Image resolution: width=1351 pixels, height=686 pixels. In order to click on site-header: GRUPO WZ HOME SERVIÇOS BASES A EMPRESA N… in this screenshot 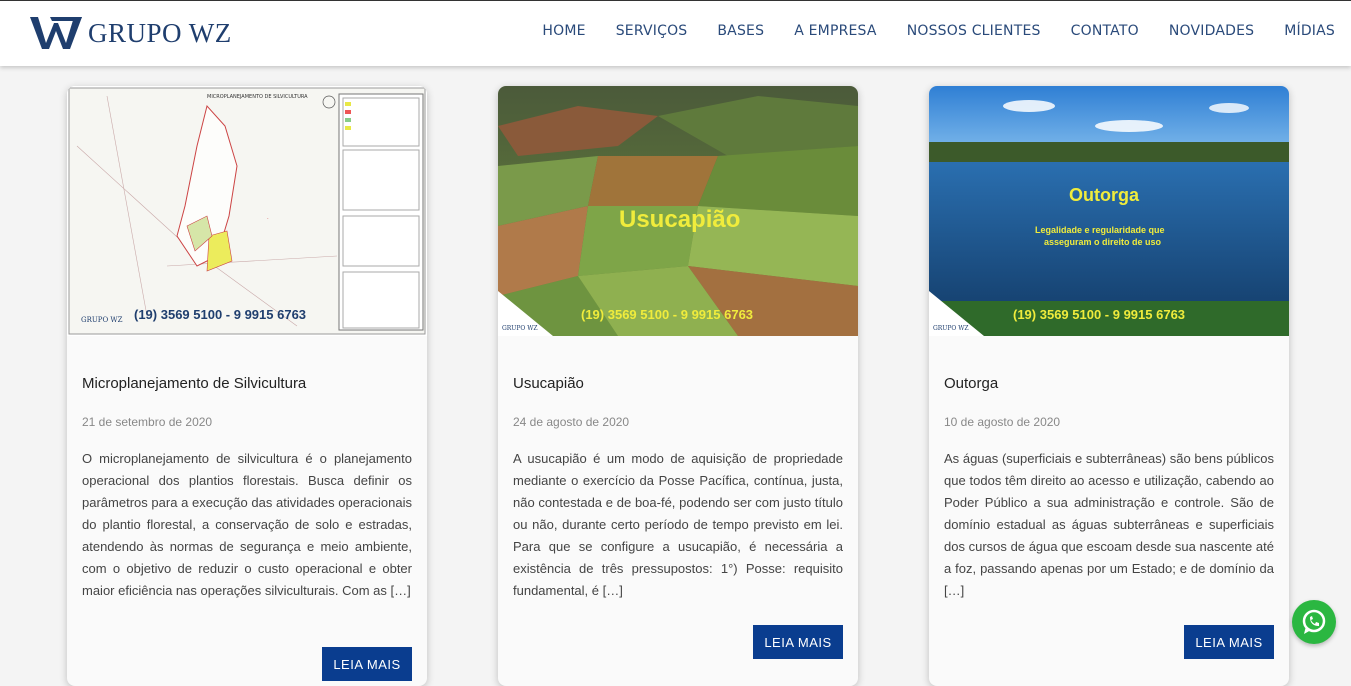, I will do `click(675, 33)`.